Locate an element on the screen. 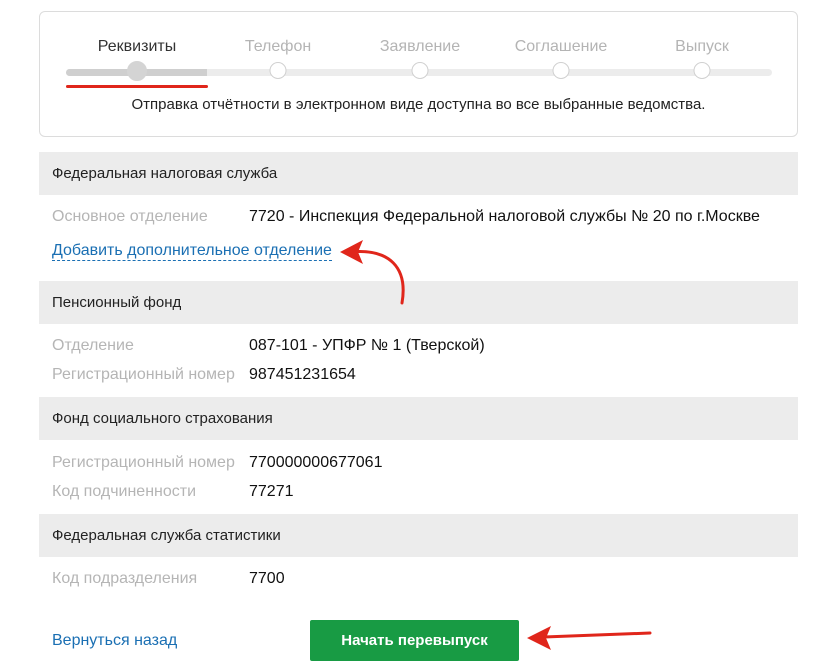  field-value: 7700 is located at coordinates (267, 578).